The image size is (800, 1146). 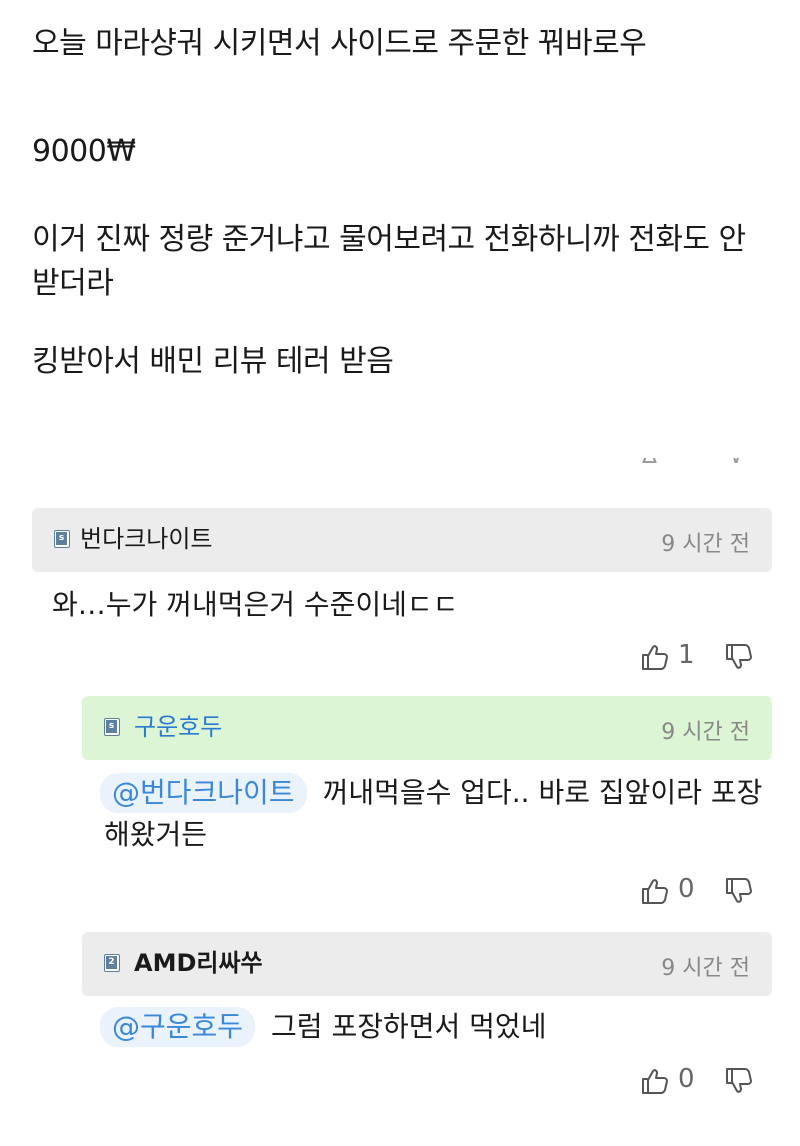 What do you see at coordinates (436, 814) in the screenshot?
I see `reply-text: @번다크나이트 꺼내먹을수 업다.. 바로 집앞이라 포장해왔거든` at bounding box center [436, 814].